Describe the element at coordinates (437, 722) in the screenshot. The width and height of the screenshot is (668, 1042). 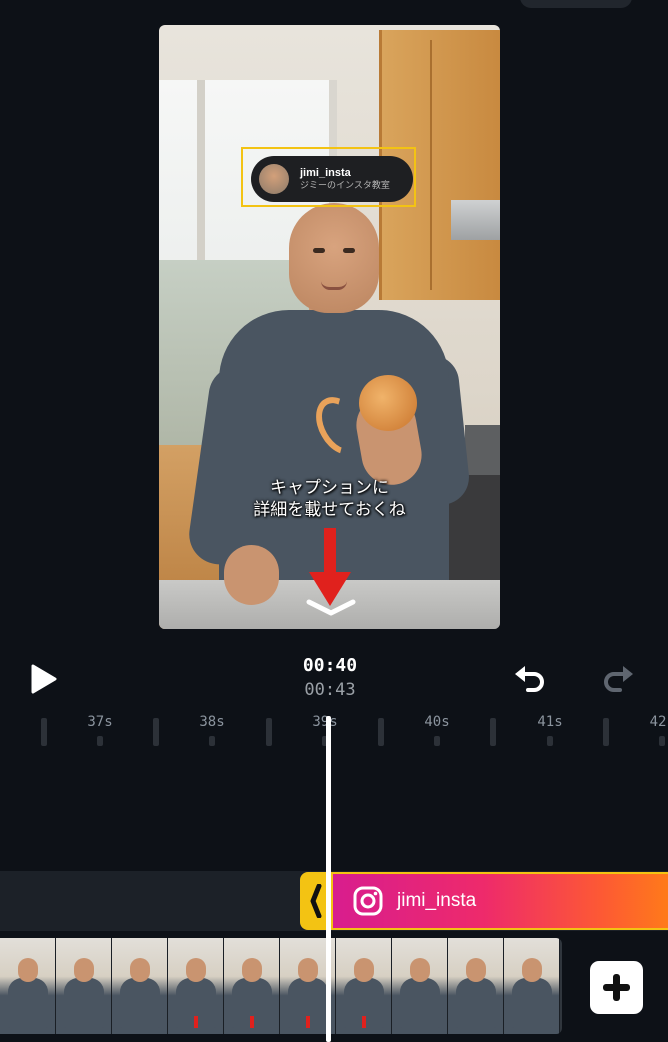
I see `ruler-label: 40s` at that location.